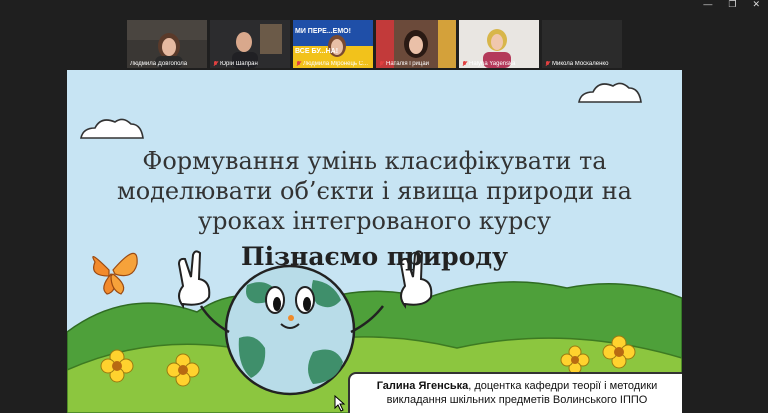 The width and height of the screenshot is (768, 413). I want to click on banner-top: МИ ПЕРЕ...ЕМО!, so click(323, 31).